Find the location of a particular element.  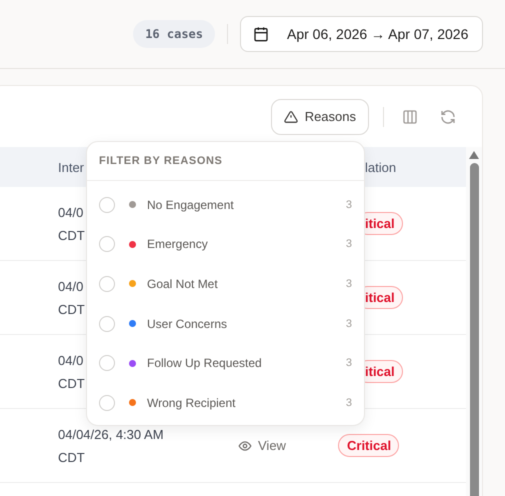

warning-icon is located at coordinates (291, 117).